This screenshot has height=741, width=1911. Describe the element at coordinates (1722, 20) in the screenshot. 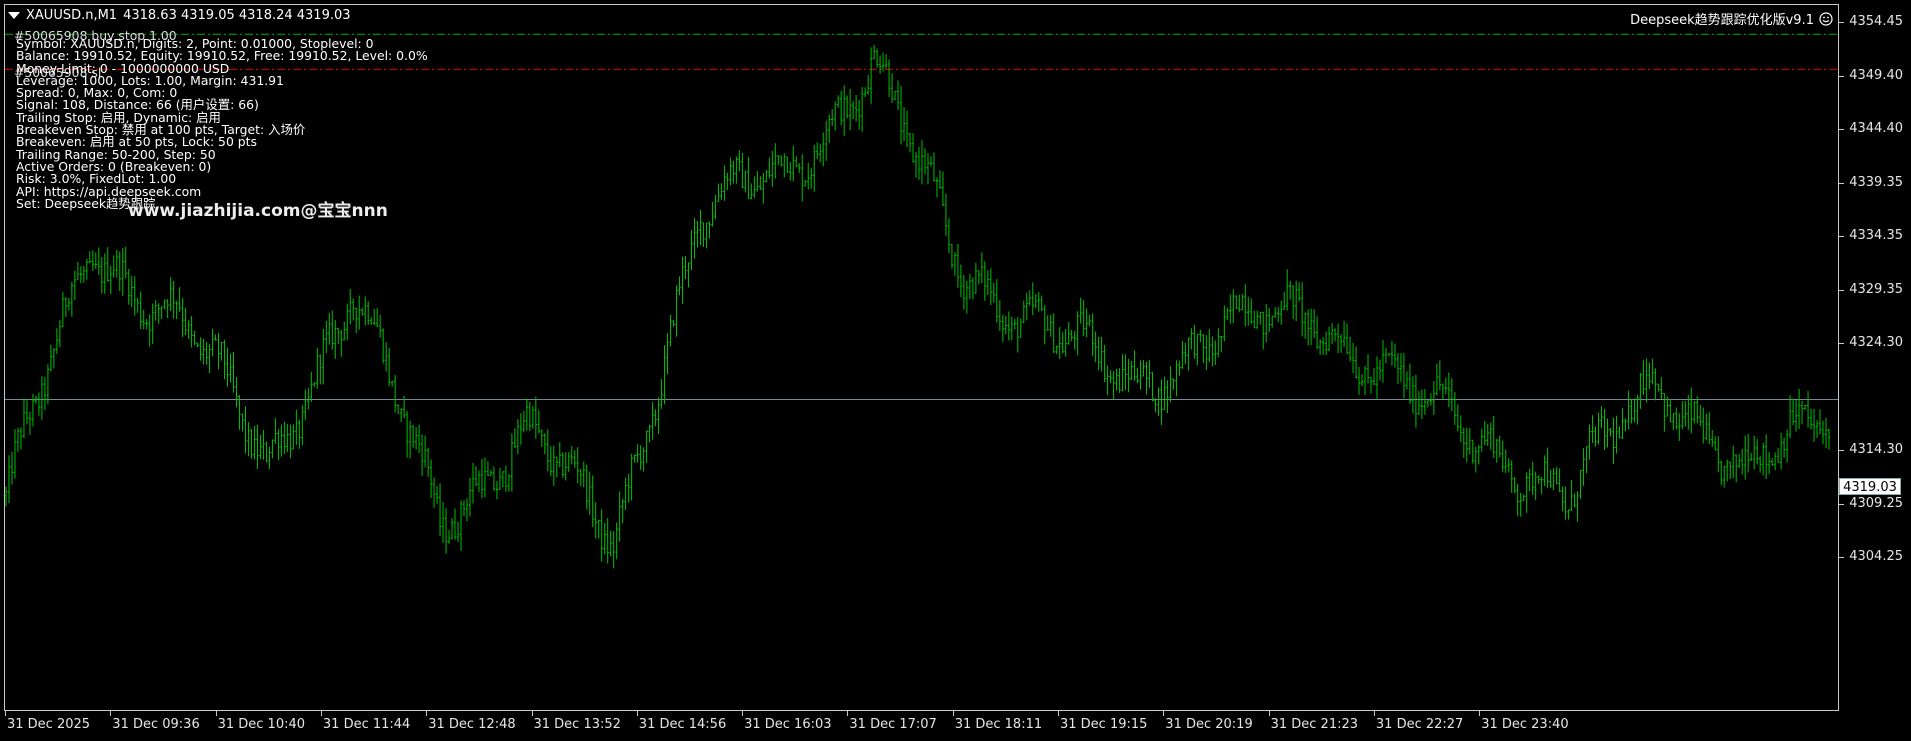

I see `expert-advisor-name: Deepseek趋势跟踪优化版v9.1` at that location.